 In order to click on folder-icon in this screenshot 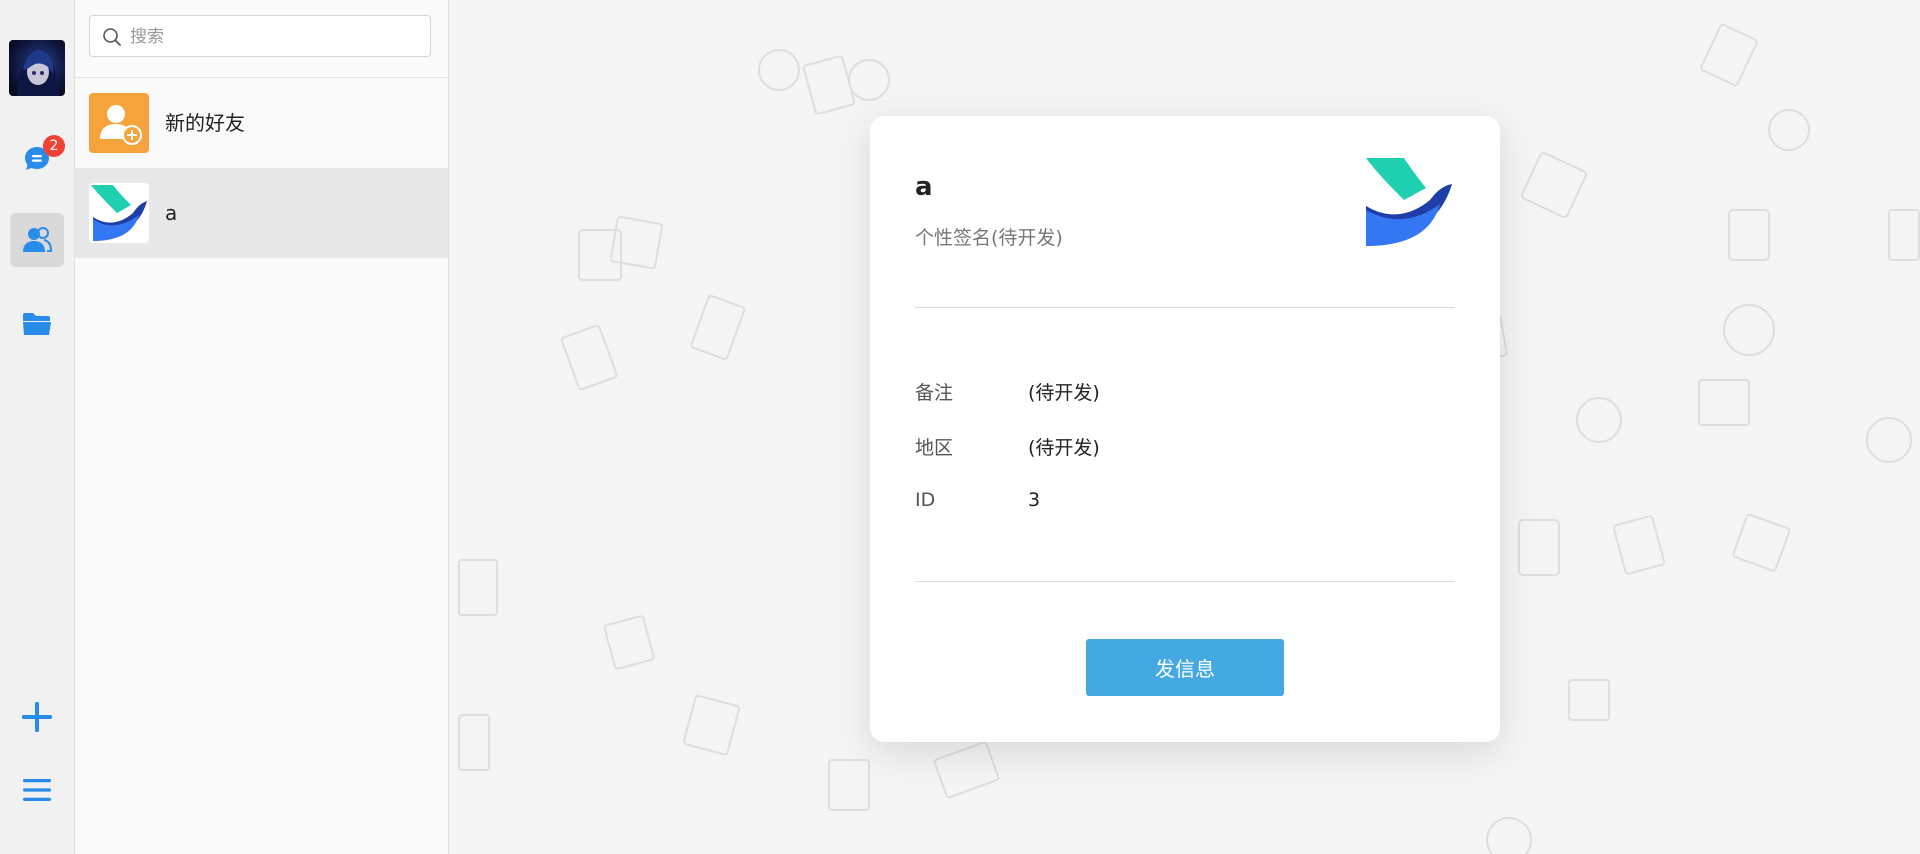, I will do `click(37, 324)`.